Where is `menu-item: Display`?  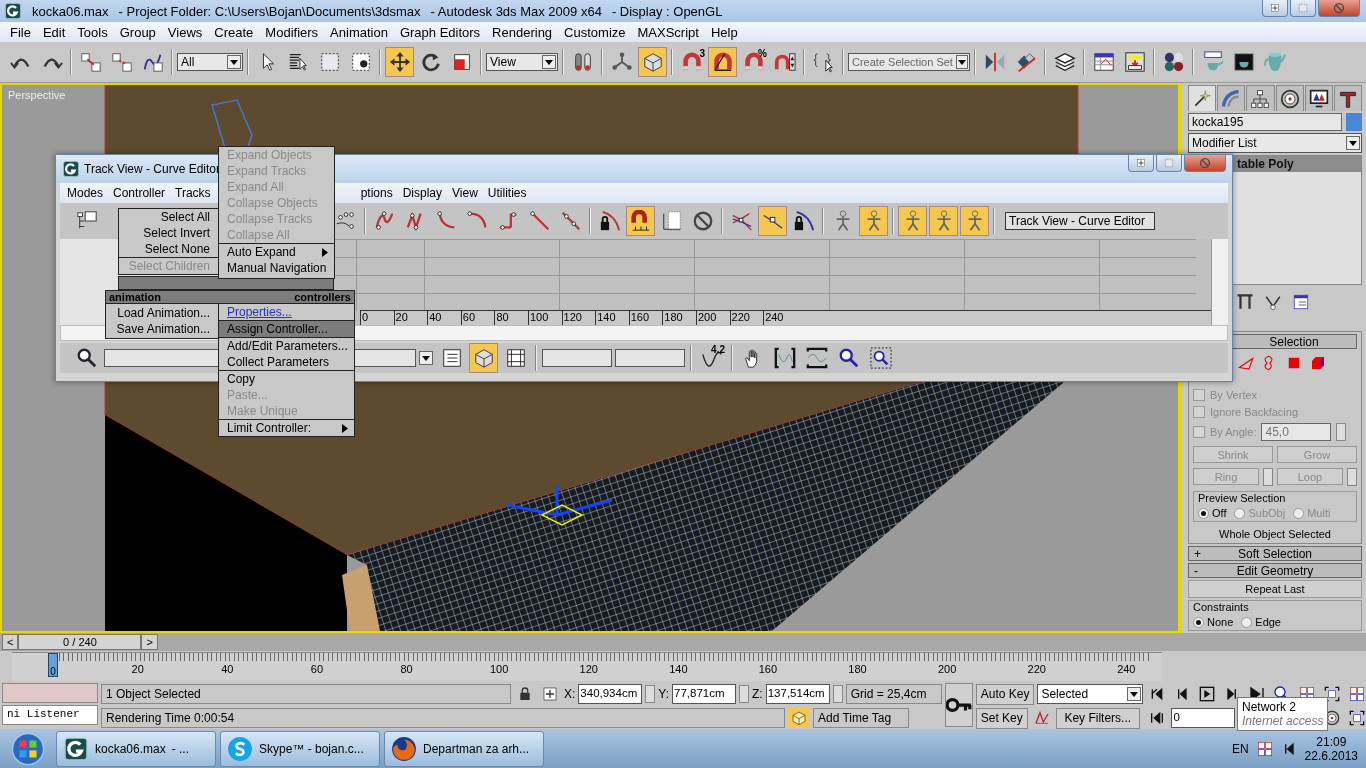 menu-item: Display is located at coordinates (422, 193).